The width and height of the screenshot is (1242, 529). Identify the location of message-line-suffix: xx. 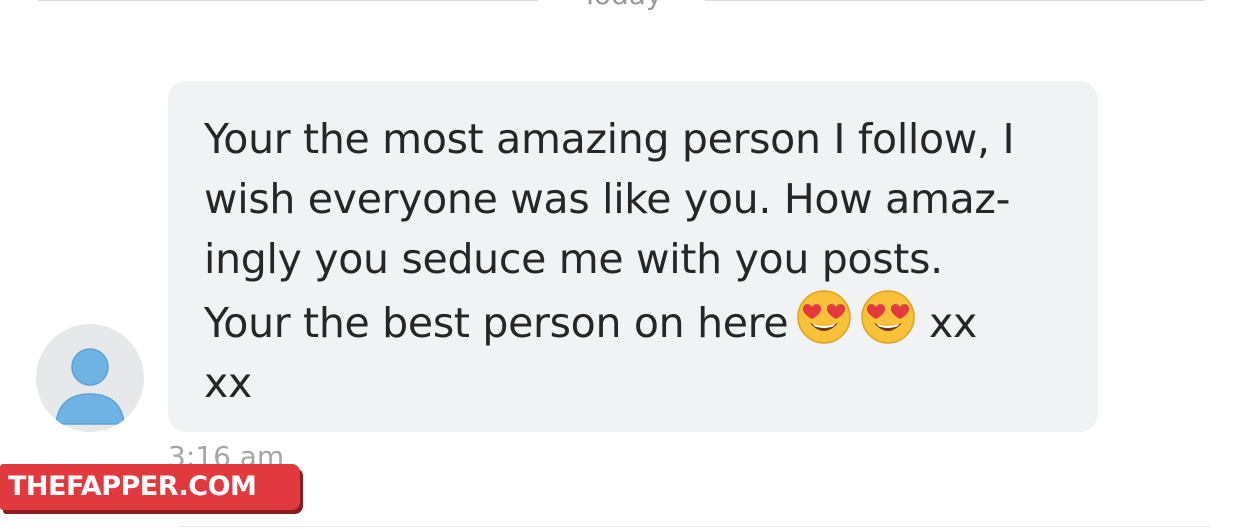
(953, 323).